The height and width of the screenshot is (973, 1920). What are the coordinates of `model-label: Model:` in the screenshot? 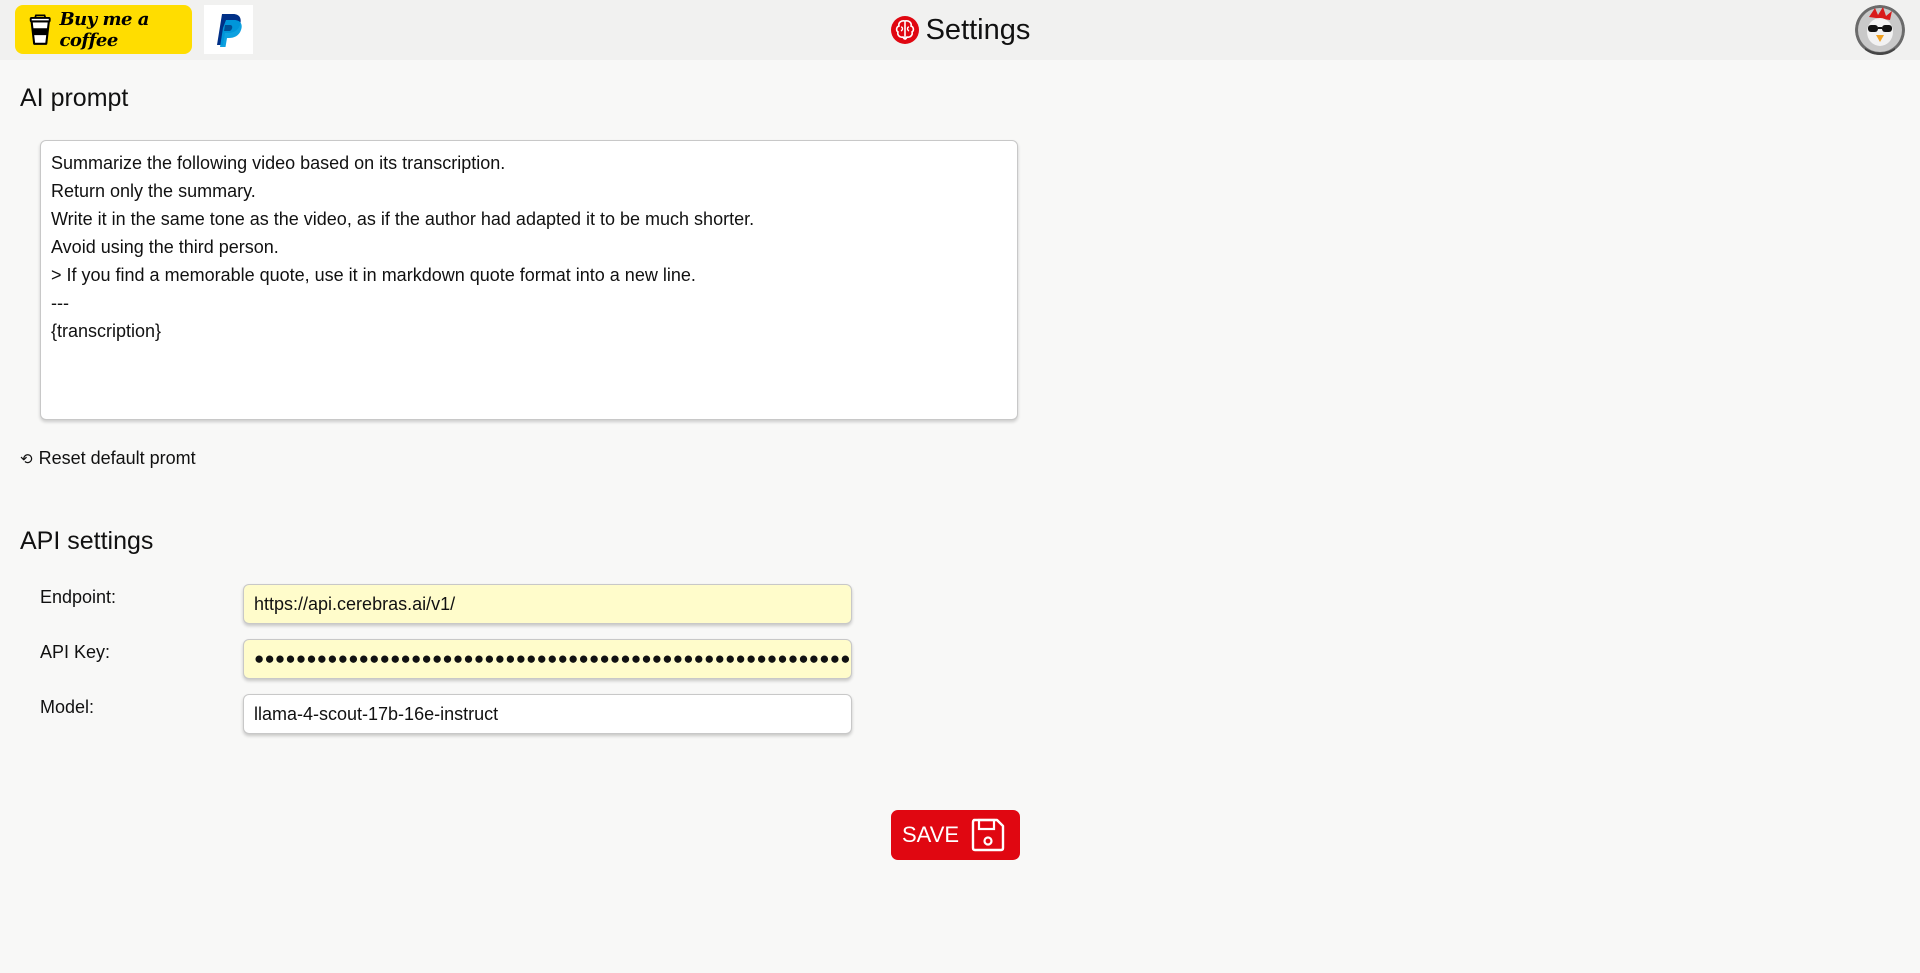 It's located at (67, 707).